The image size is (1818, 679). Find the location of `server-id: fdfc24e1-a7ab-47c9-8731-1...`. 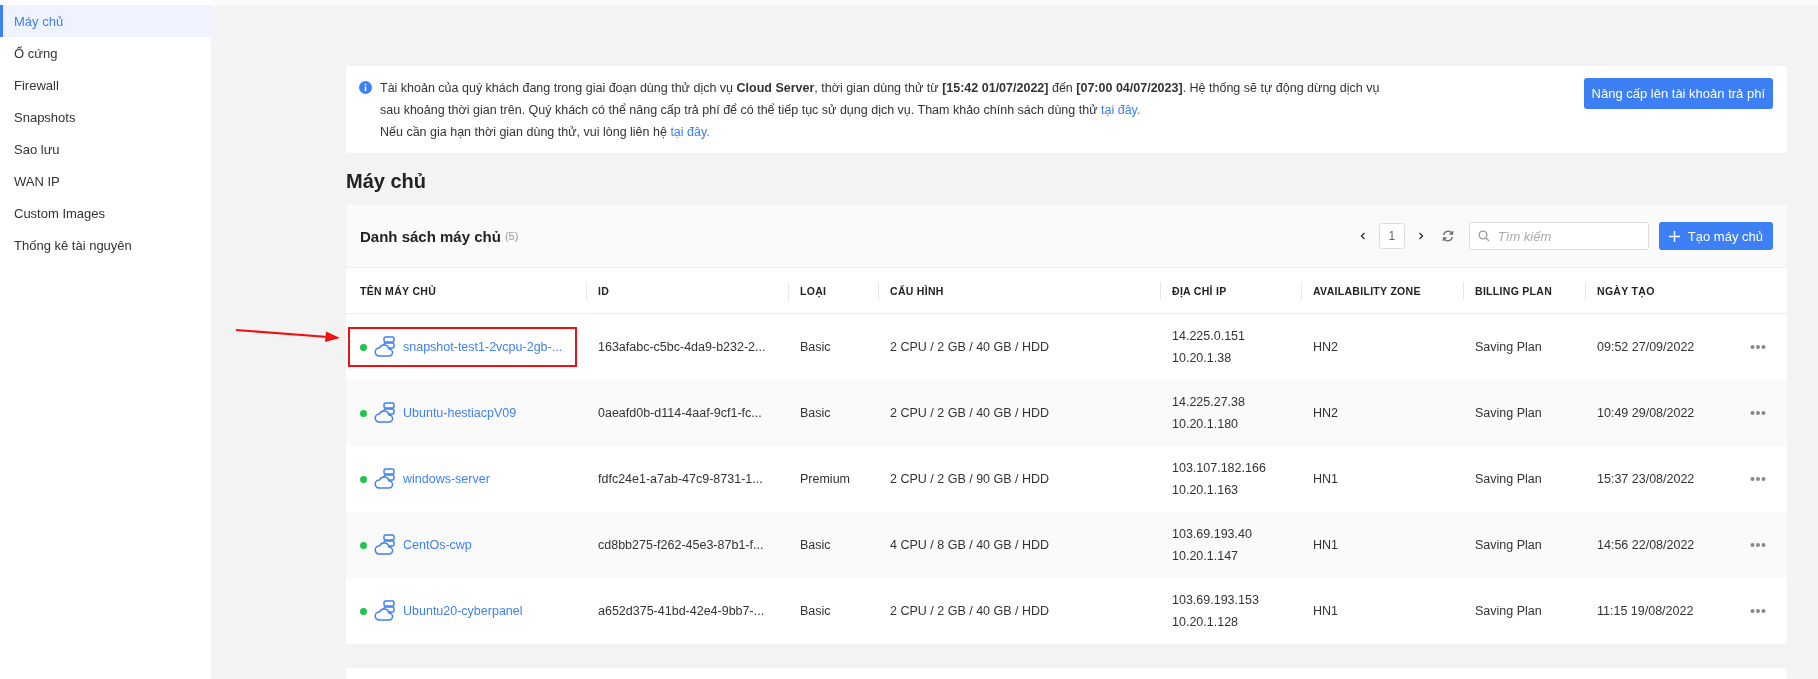

server-id: fdfc24e1-a7ab-47c9-8731-1... is located at coordinates (680, 479).